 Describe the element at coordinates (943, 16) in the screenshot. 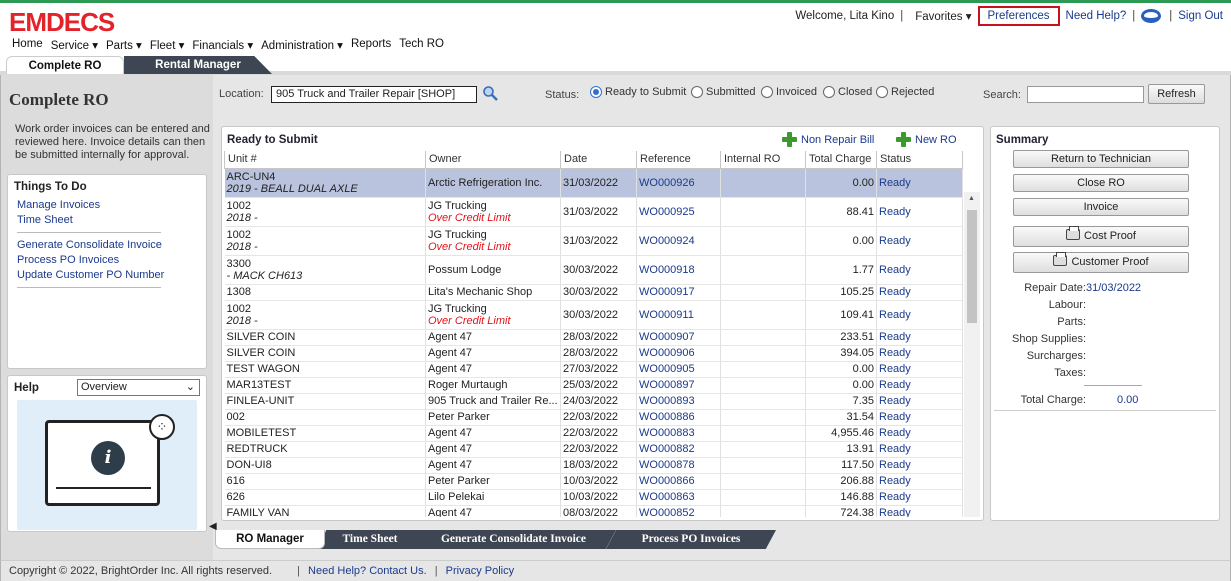

I see `favorites-menu: Favorites ▾` at that location.